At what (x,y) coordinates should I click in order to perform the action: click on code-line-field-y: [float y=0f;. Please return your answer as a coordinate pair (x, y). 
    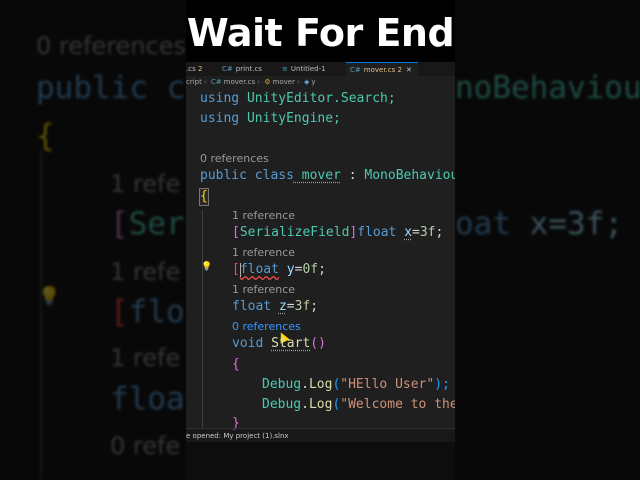
    Looking at the image, I should click on (279, 270).